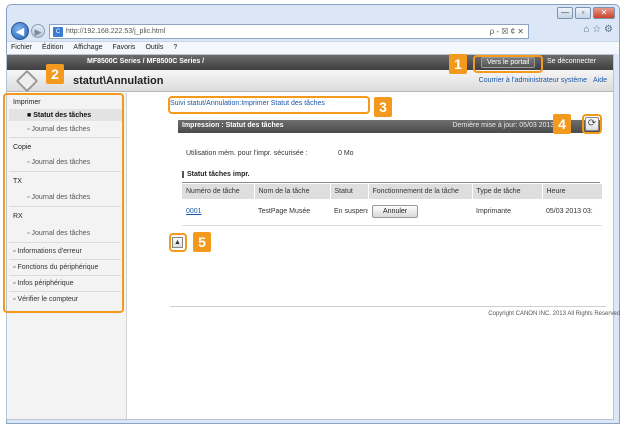 This screenshot has height=428, width=626. I want to click on col-job-name: Nom de la tâche, so click(292, 191).